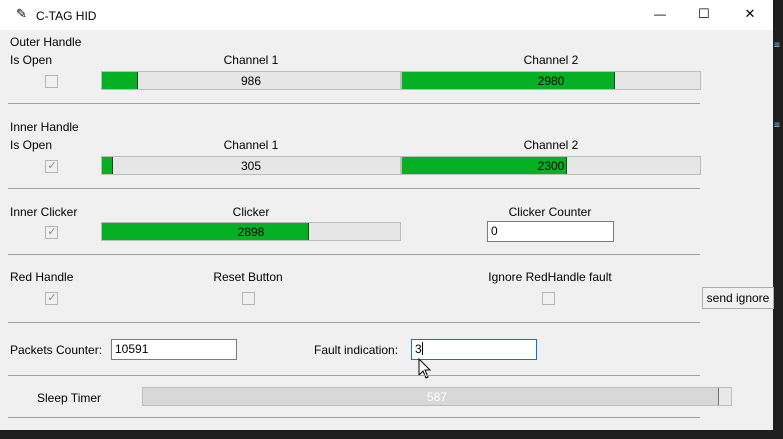  Describe the element at coordinates (550, 231) in the screenshot. I see `clicker-counter-field: 0` at that location.